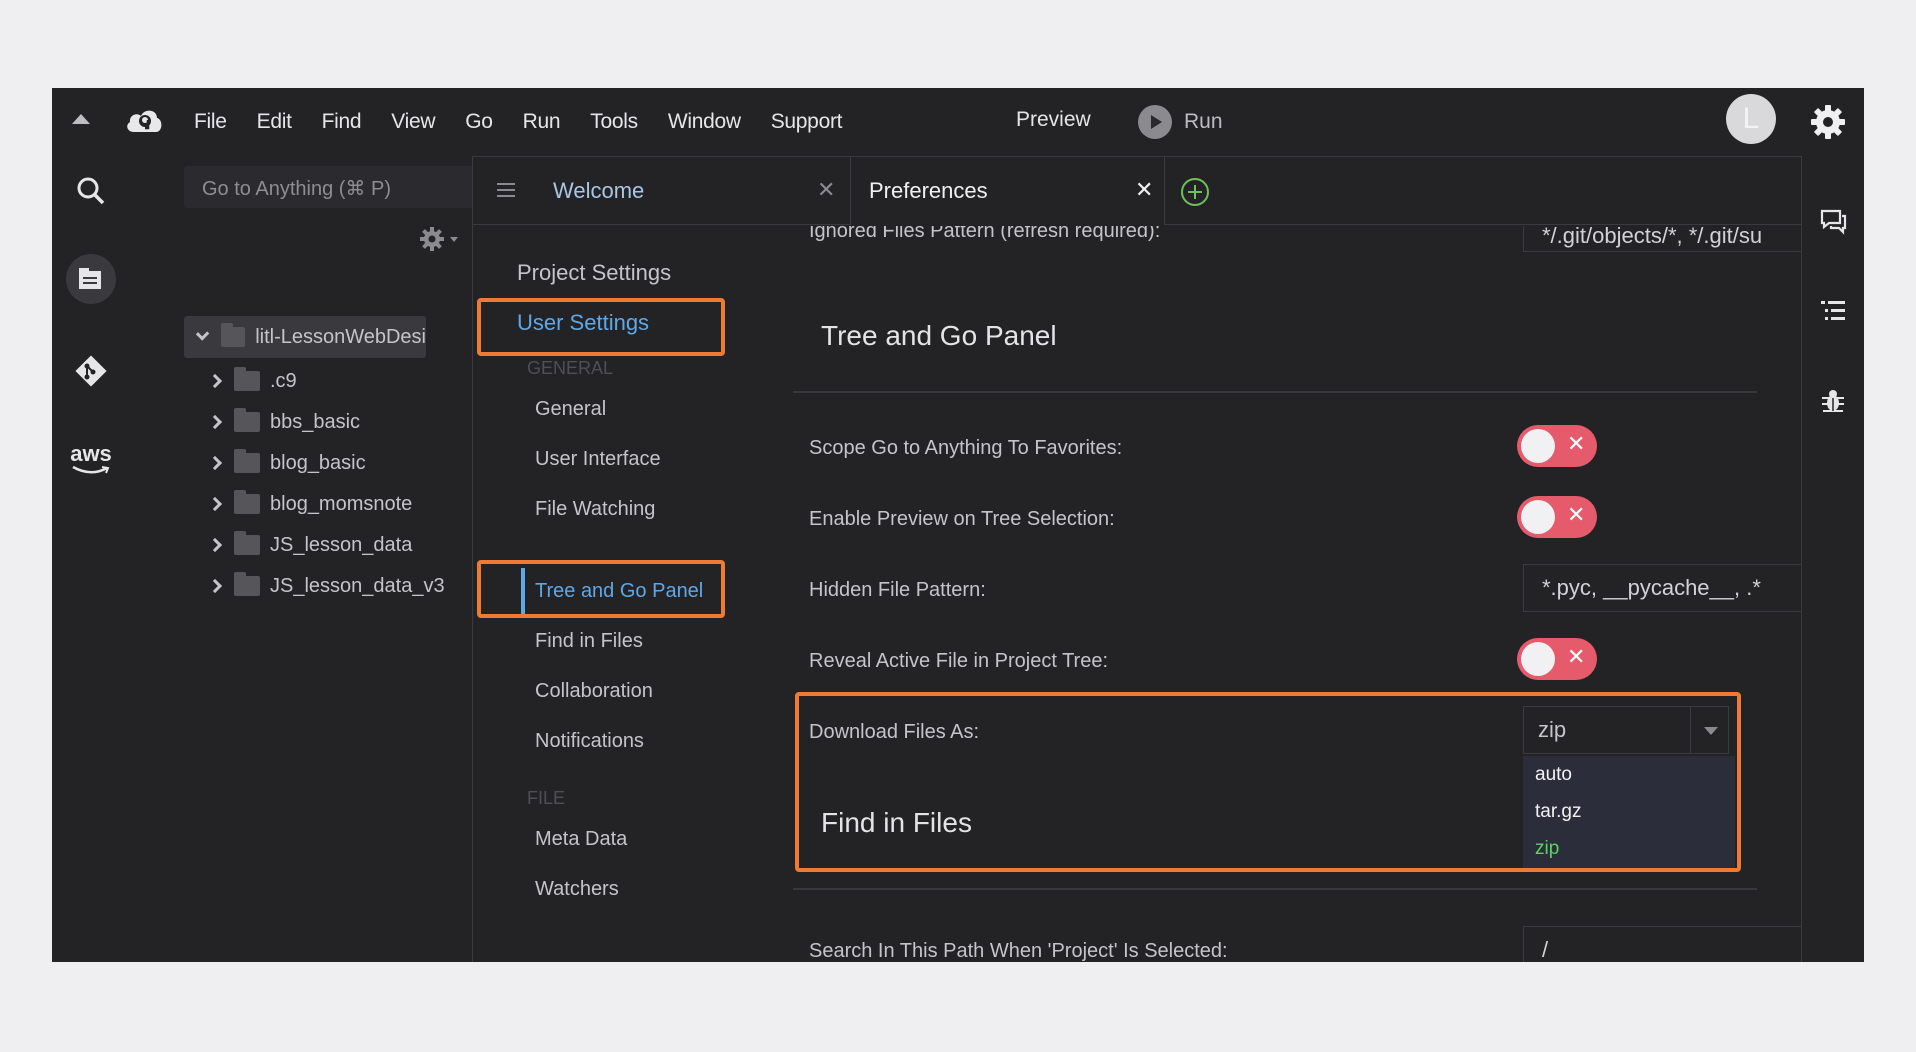  I want to click on highlight-tree-and-go-panel, so click(601, 589).